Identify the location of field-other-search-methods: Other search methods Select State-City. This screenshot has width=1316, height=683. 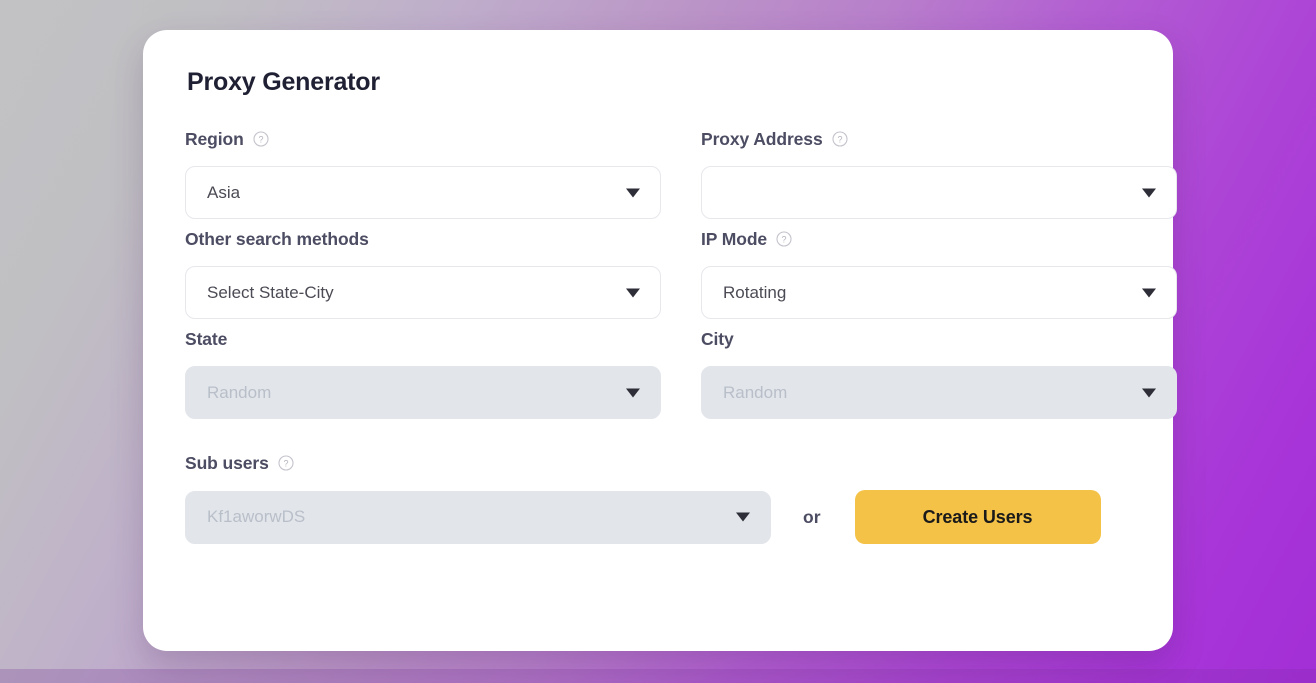
(423, 272).